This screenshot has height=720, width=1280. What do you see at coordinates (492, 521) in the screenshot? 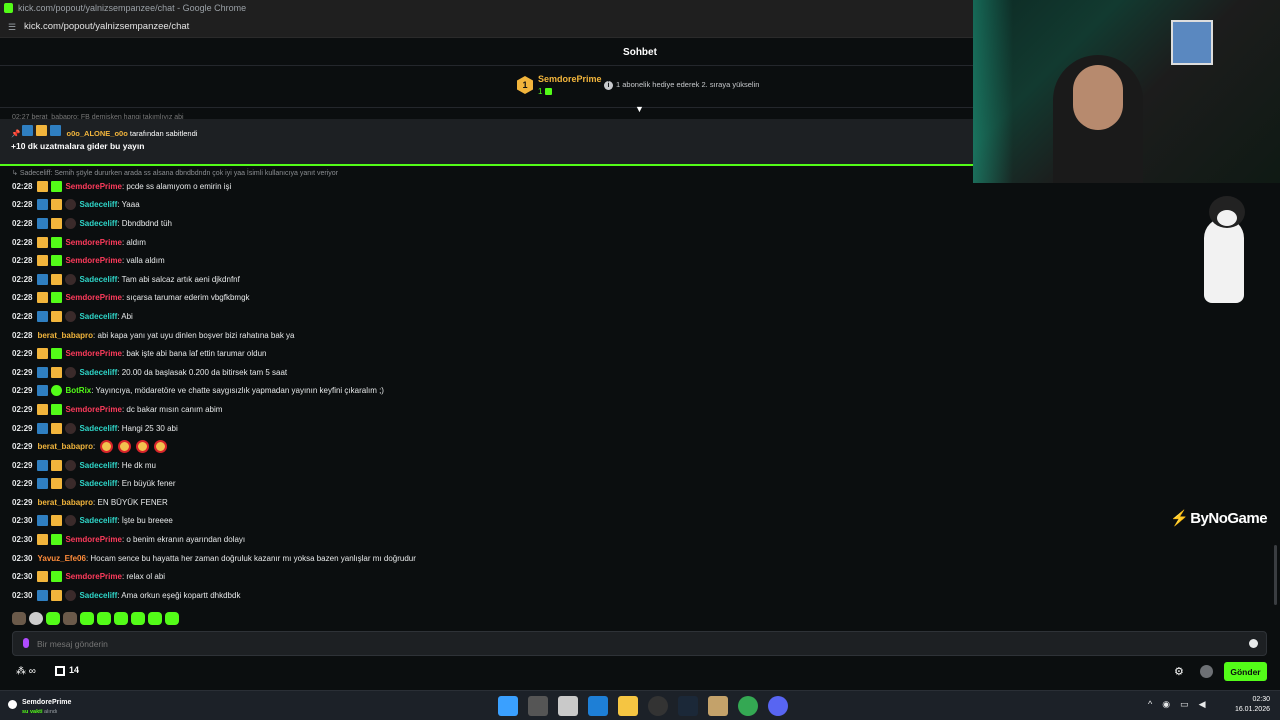
I see `chat-message: 02:30 Sadeceliff: İşte bu breeee` at bounding box center [492, 521].